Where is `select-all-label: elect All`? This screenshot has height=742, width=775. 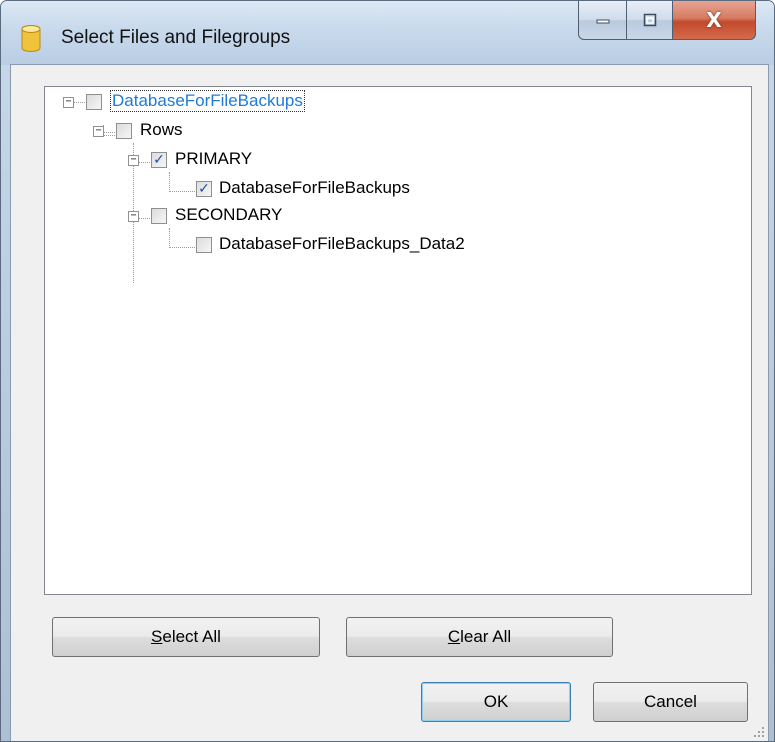
select-all-label: elect All is located at coordinates (191, 636).